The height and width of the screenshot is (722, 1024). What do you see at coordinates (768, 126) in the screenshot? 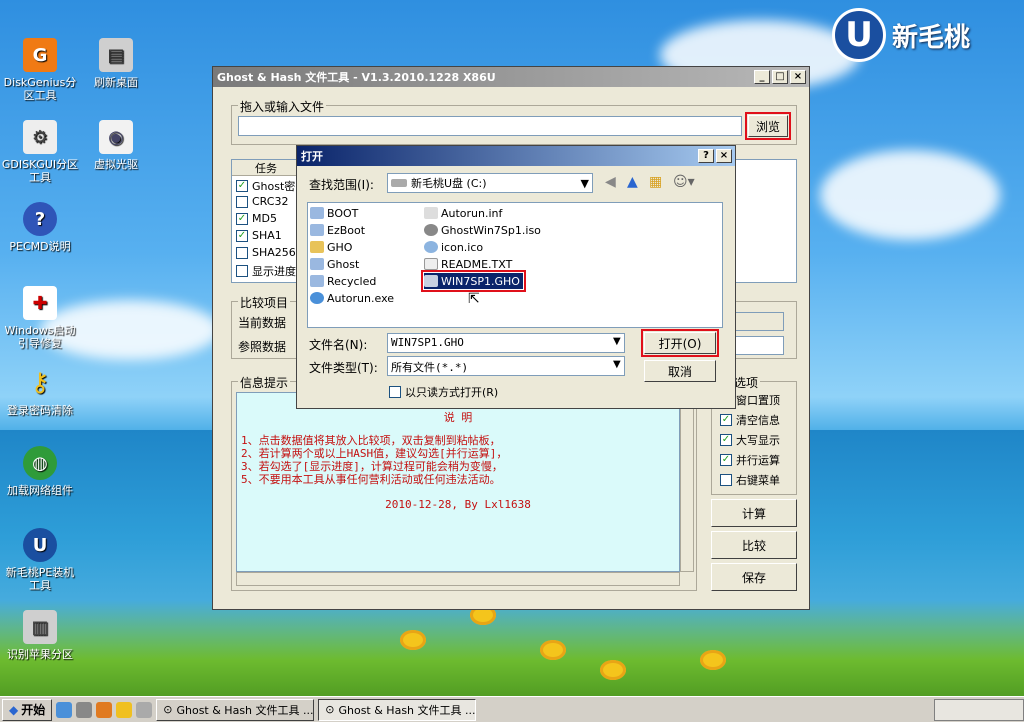
I see `browse-button: 浏览` at bounding box center [768, 126].